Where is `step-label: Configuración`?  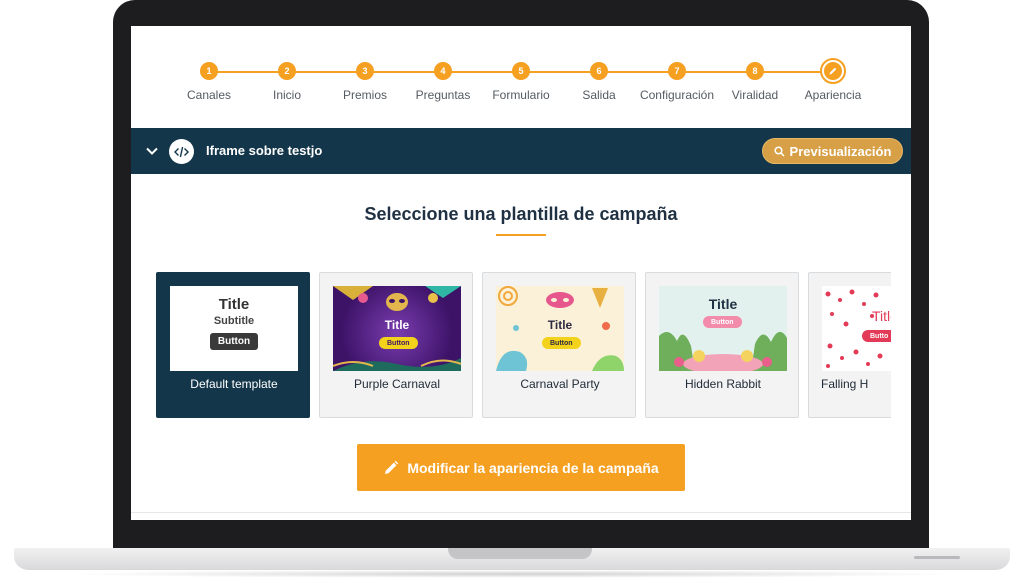 step-label: Configuración is located at coordinates (677, 95).